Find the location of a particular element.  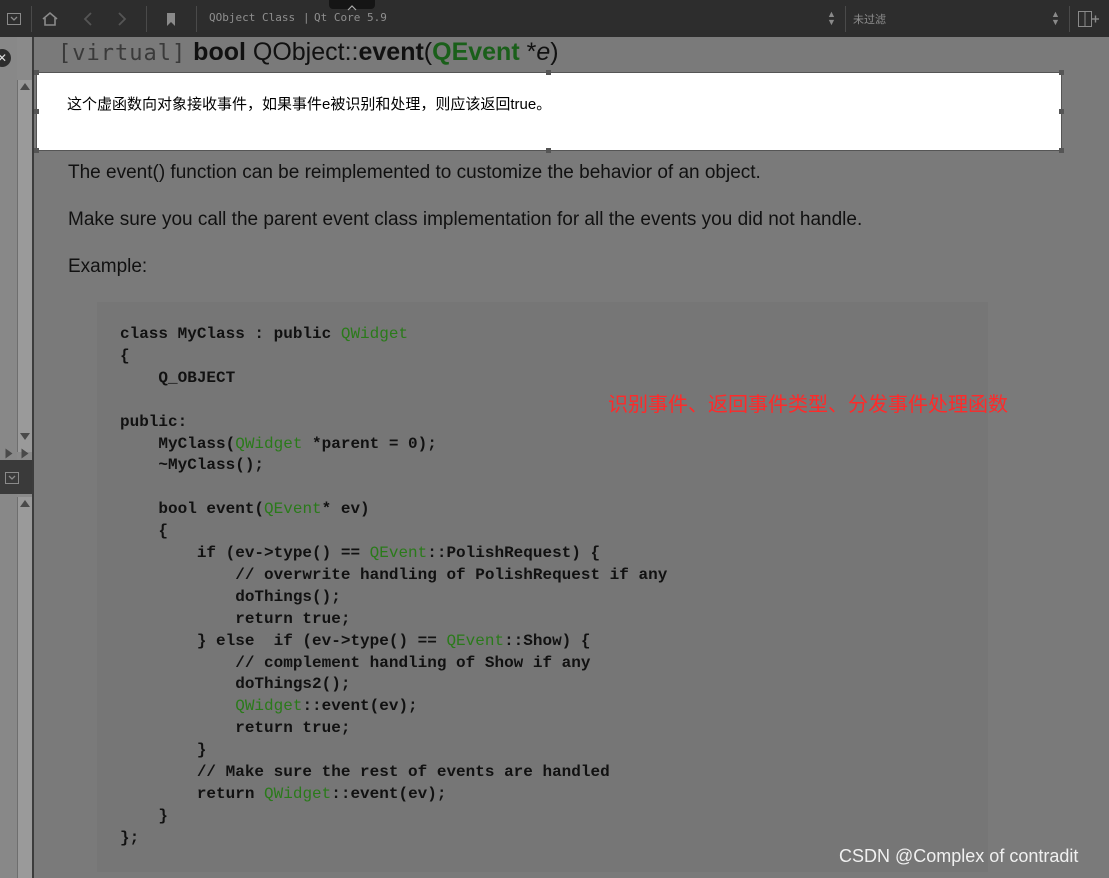

code-text: ::event(ev); is located at coordinates (360, 706).